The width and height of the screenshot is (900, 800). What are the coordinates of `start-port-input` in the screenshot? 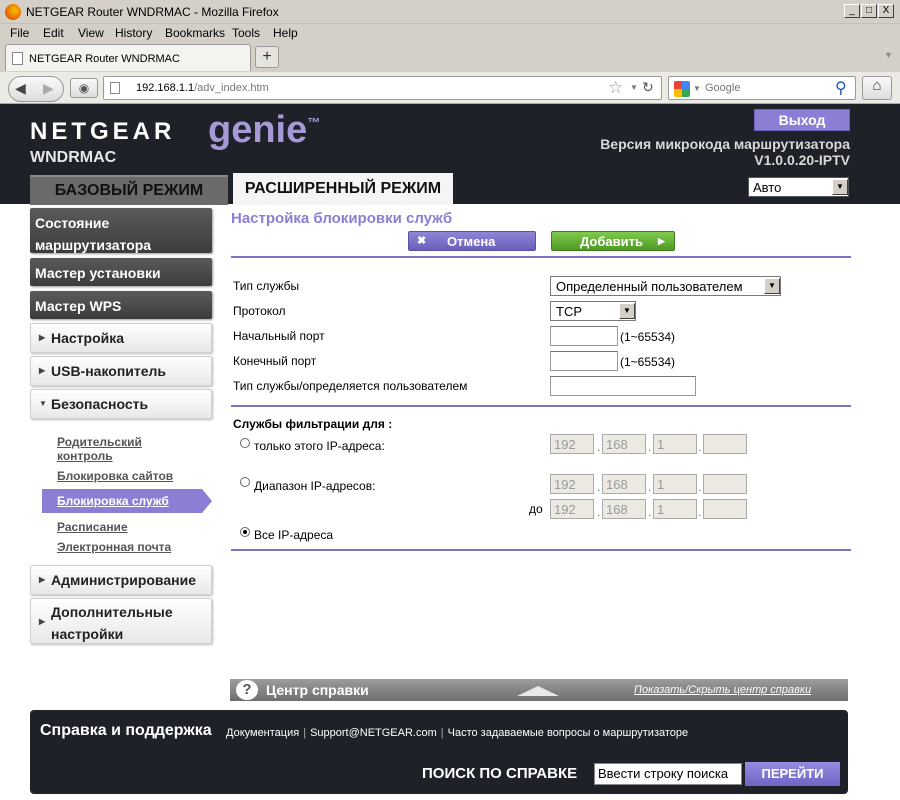 It's located at (584, 336).